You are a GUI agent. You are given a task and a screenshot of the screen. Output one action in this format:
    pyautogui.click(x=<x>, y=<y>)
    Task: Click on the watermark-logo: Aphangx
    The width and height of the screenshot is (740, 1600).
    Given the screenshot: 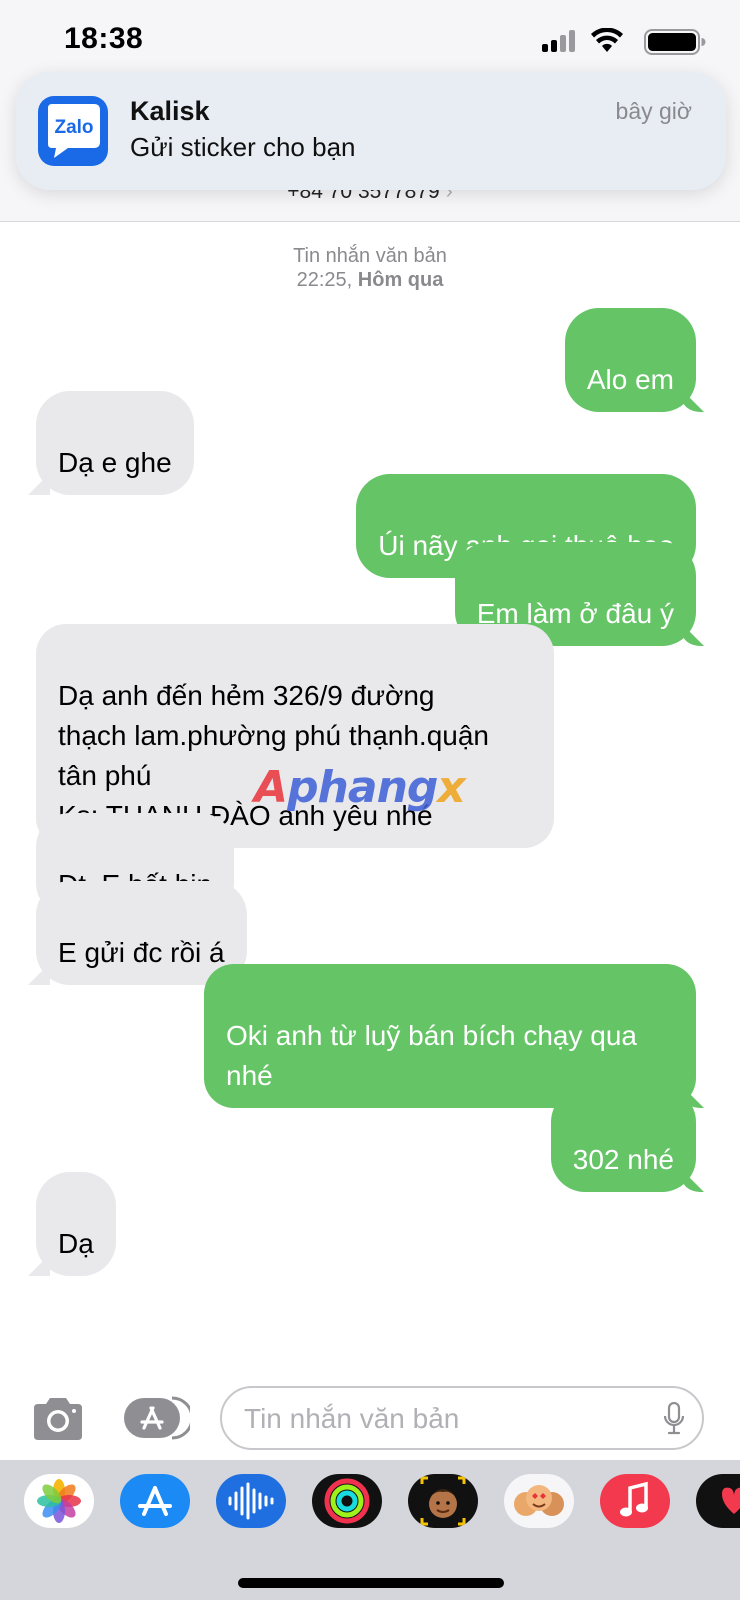 What is the action you would take?
    pyautogui.click(x=360, y=787)
    